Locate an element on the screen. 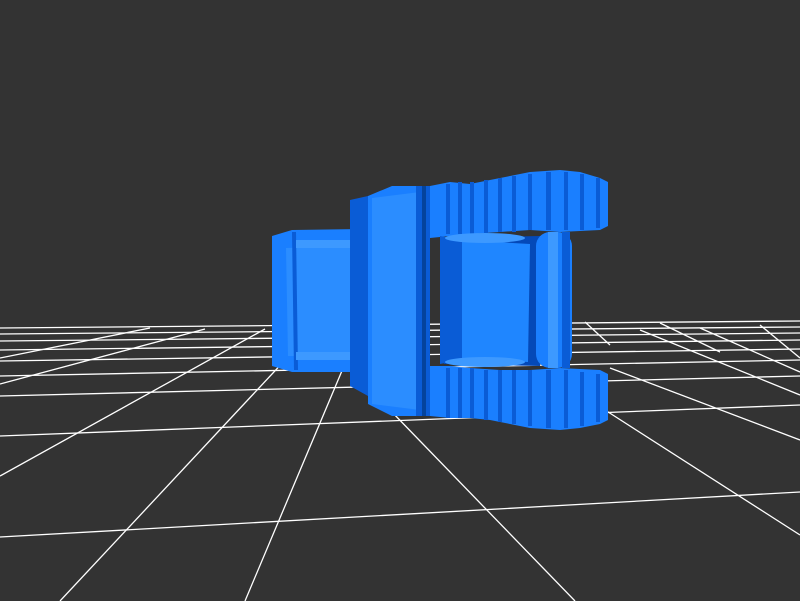 The image size is (800, 601). model-connector is located at coordinates (359, 296).